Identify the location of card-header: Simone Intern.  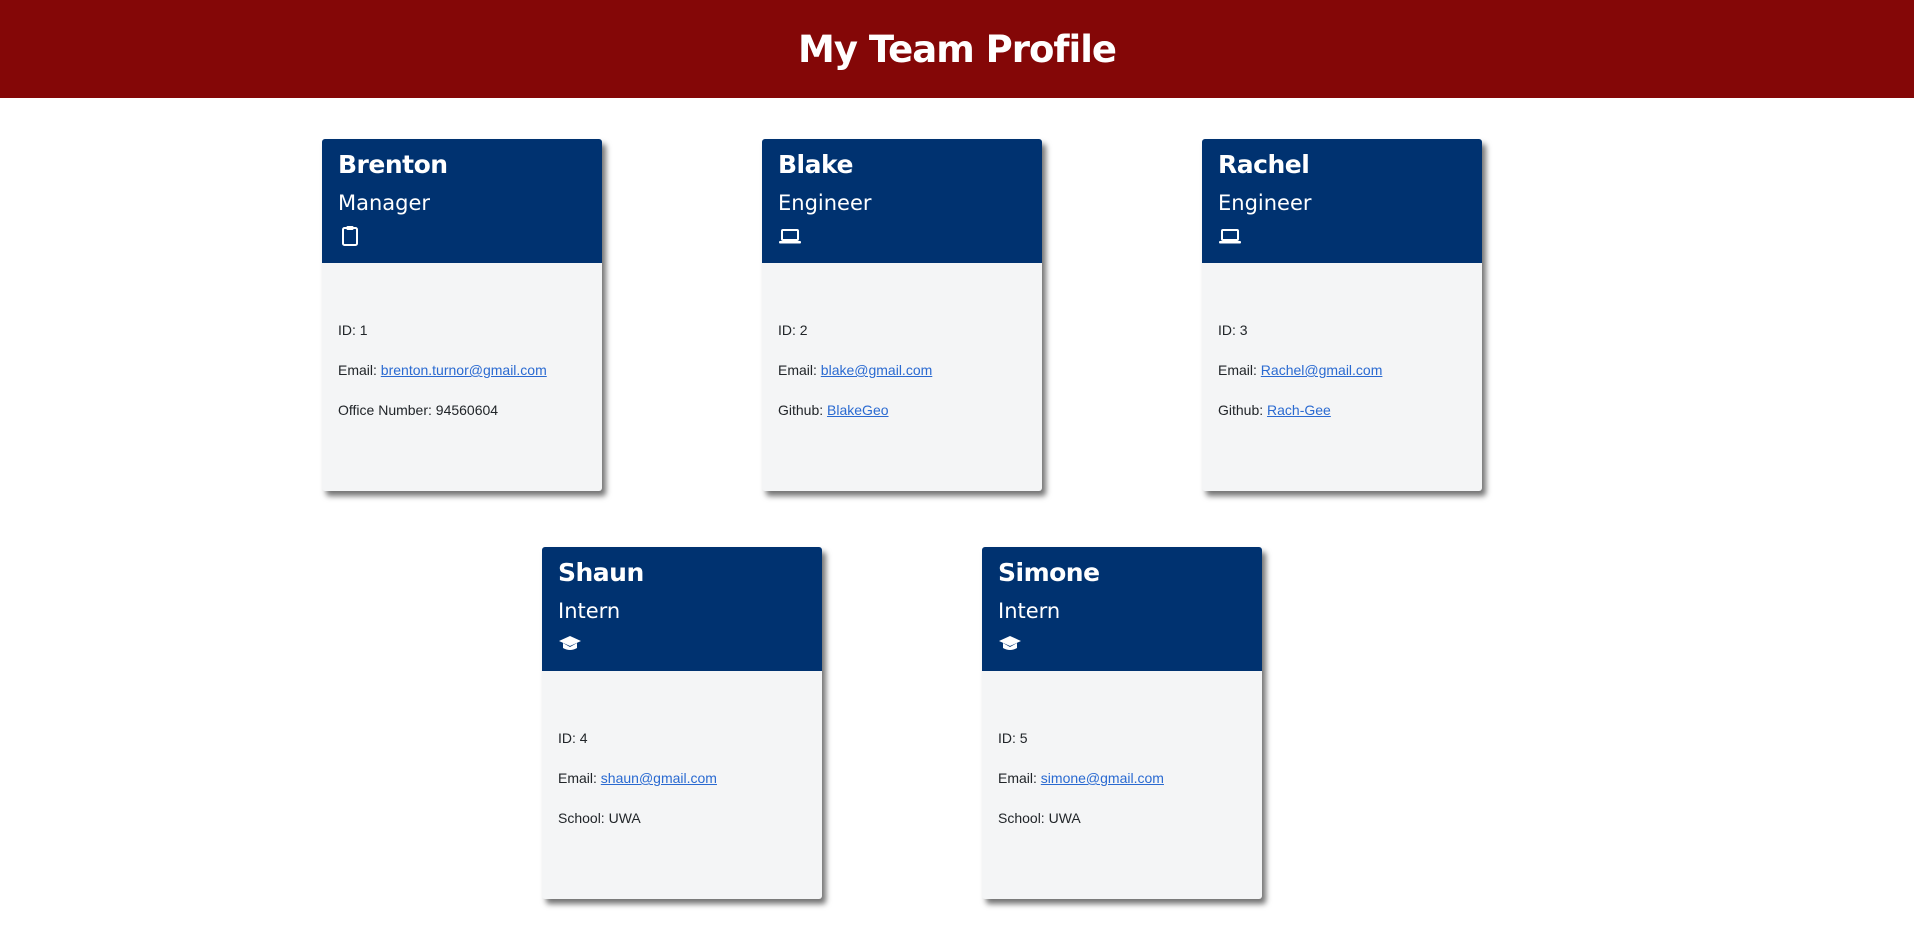
(1122, 609).